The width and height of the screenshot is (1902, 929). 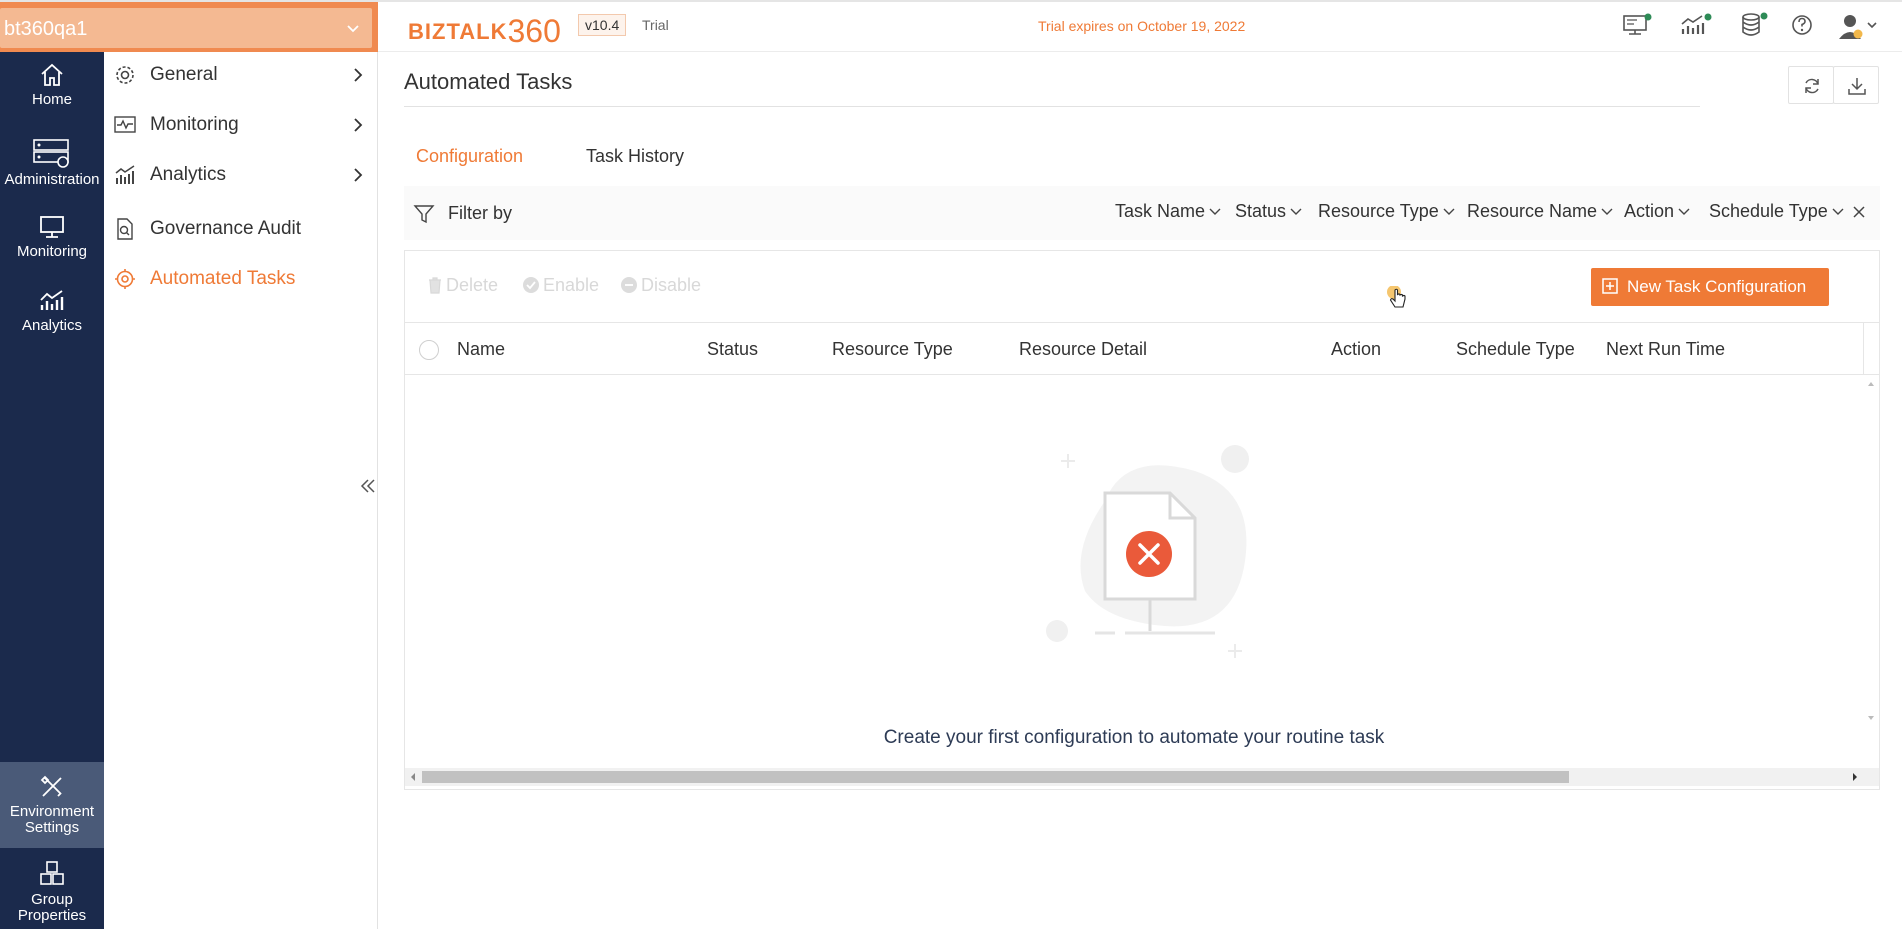 What do you see at coordinates (1859, 214) in the screenshot?
I see `clear-filters-icon` at bounding box center [1859, 214].